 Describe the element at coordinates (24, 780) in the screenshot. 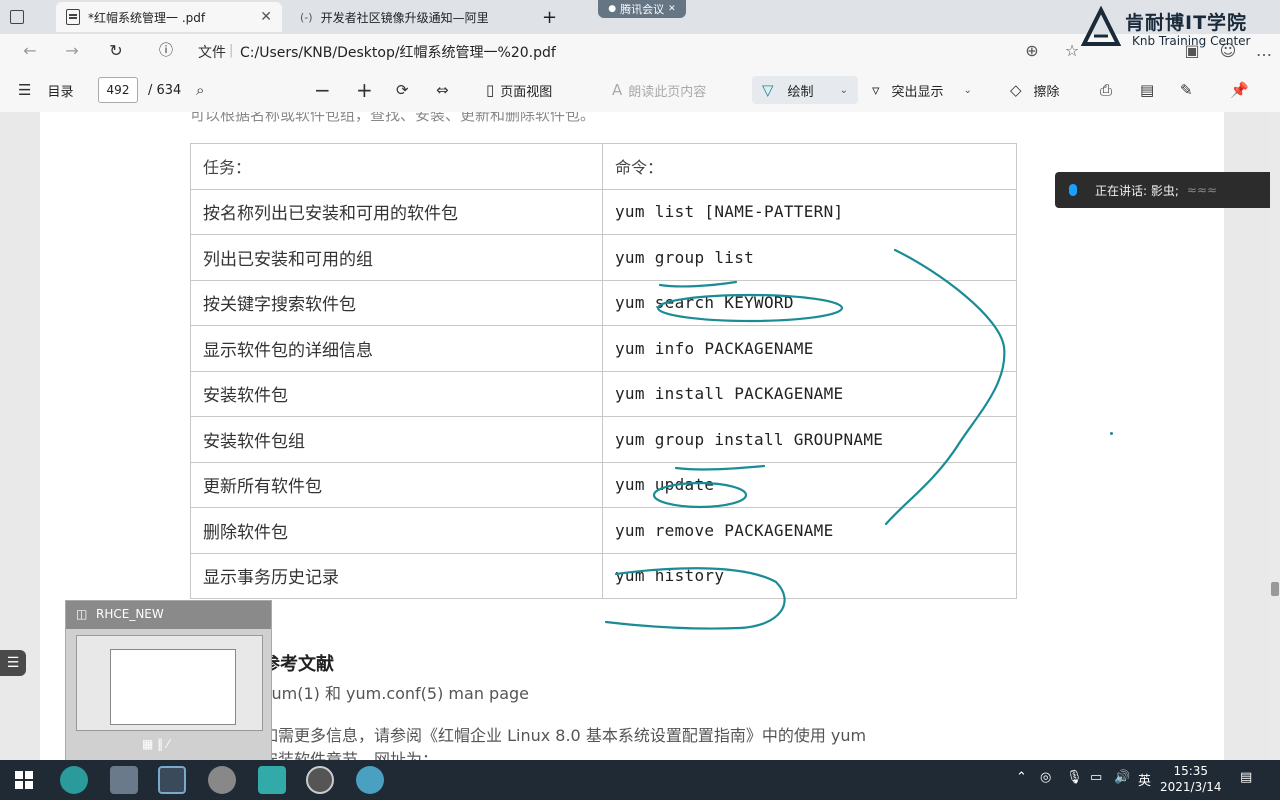

I see `windows-start-icon` at that location.